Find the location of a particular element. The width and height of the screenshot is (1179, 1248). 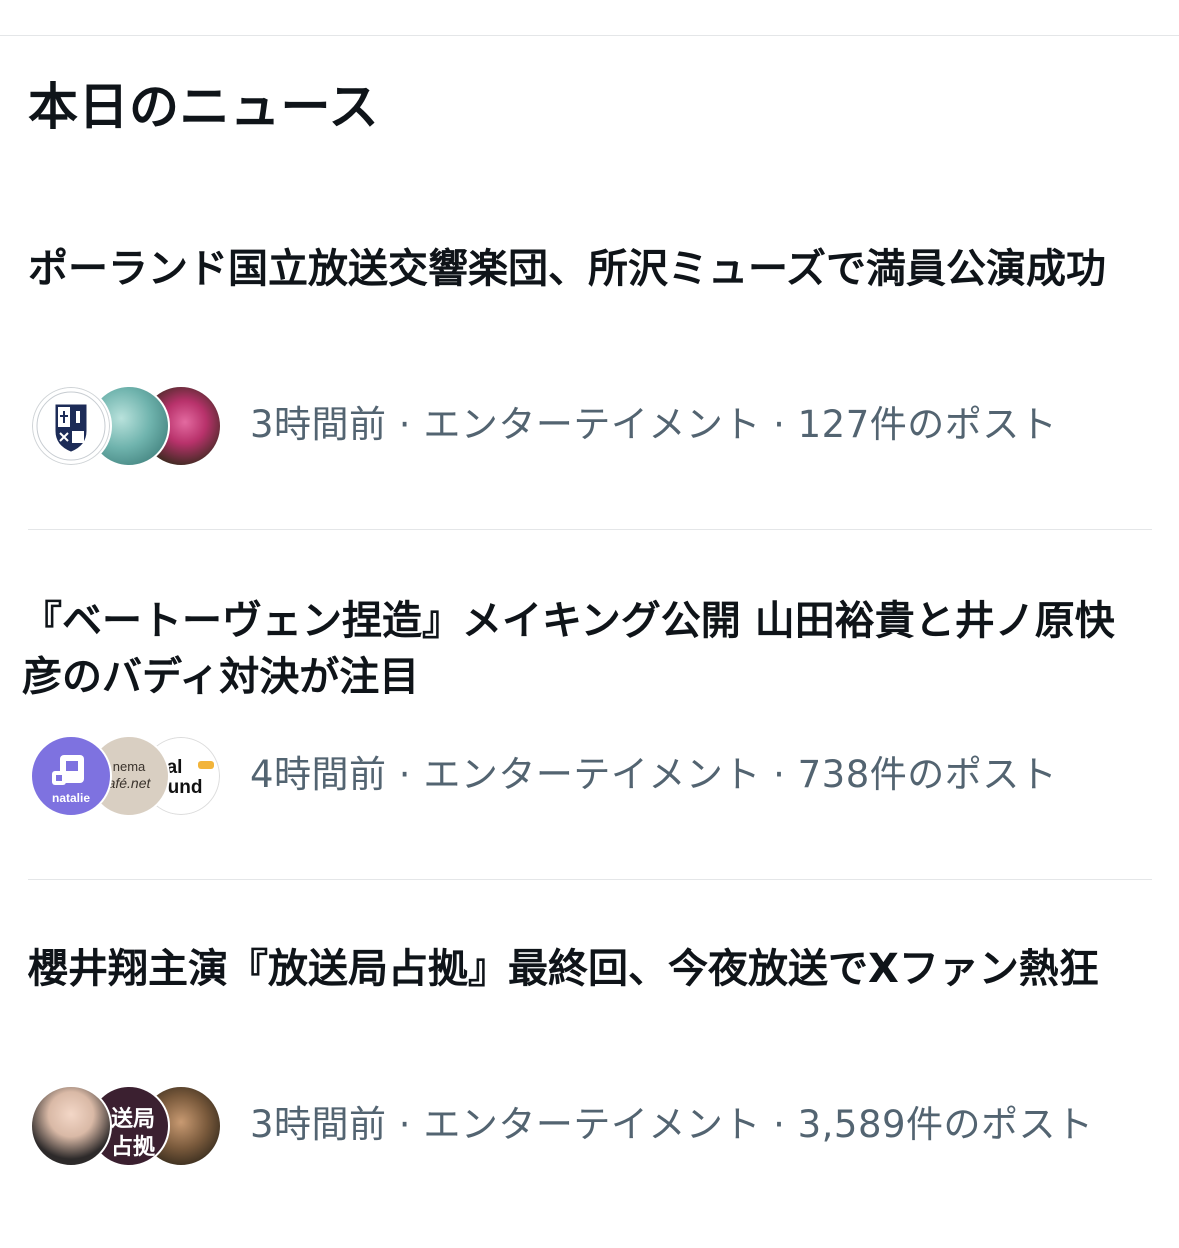

avatar-stack is located at coordinates (130, 425).